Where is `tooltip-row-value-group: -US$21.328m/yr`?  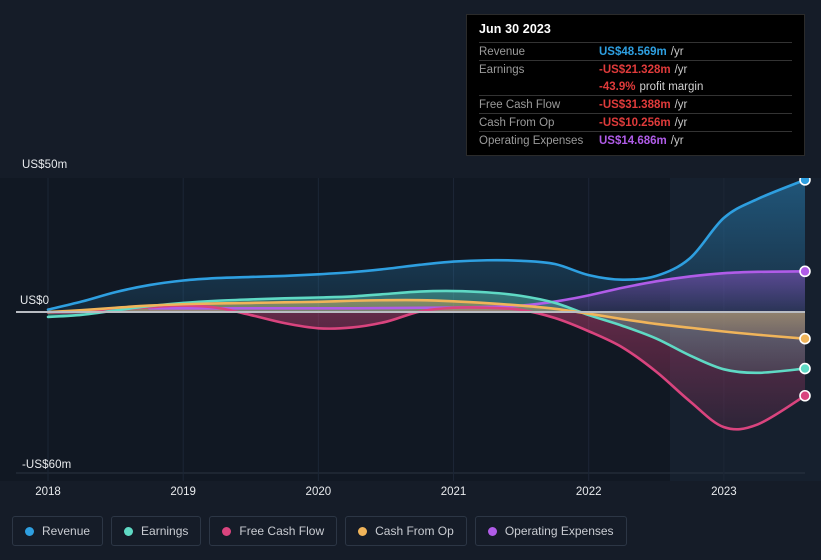 tooltip-row-value-group: -US$21.328m/yr is located at coordinates (643, 70).